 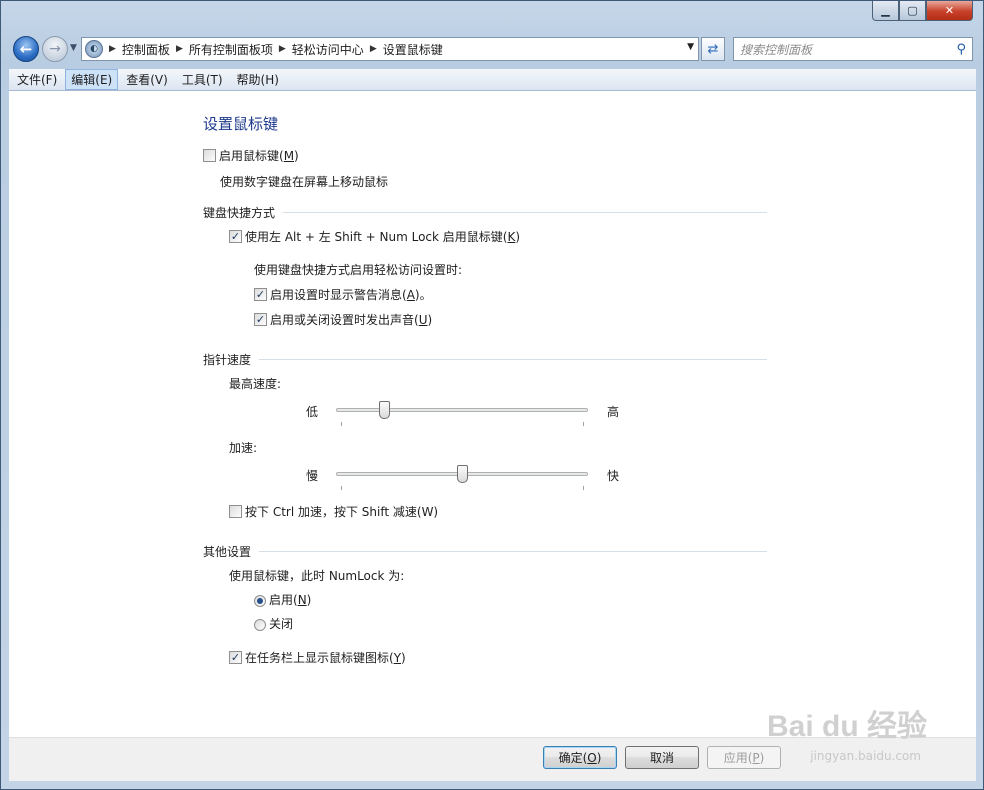 I want to click on search-placeholder: 搜索控制面板, so click(x=776, y=49).